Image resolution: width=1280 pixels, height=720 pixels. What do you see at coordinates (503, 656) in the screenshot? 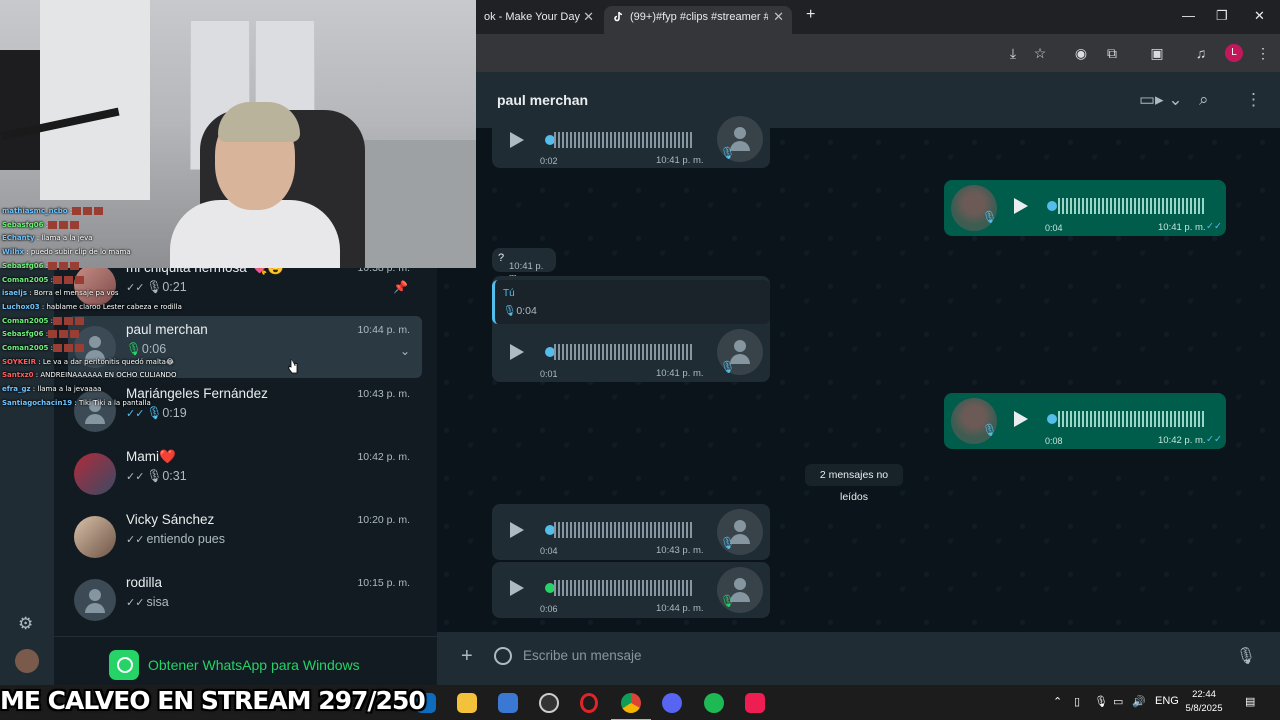
I see `emoji-icon` at bounding box center [503, 656].